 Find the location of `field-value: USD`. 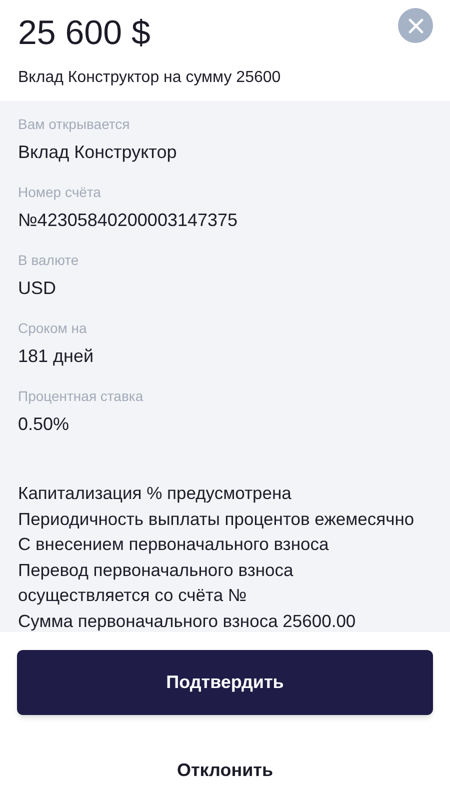

field-value: USD is located at coordinates (37, 288).